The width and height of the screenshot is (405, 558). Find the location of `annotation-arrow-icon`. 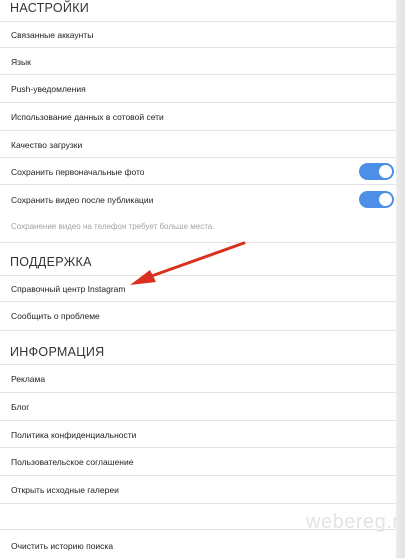

annotation-arrow-icon is located at coordinates (188, 263).